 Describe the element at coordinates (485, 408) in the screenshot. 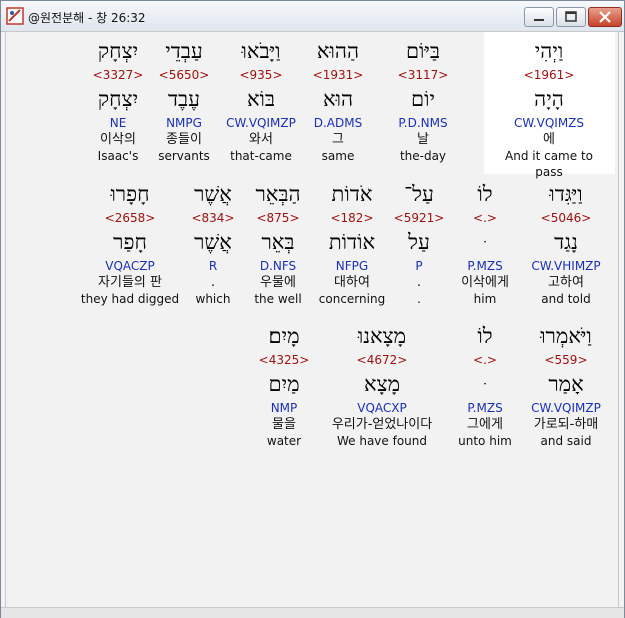

I see `parse-code: P.MZS` at that location.